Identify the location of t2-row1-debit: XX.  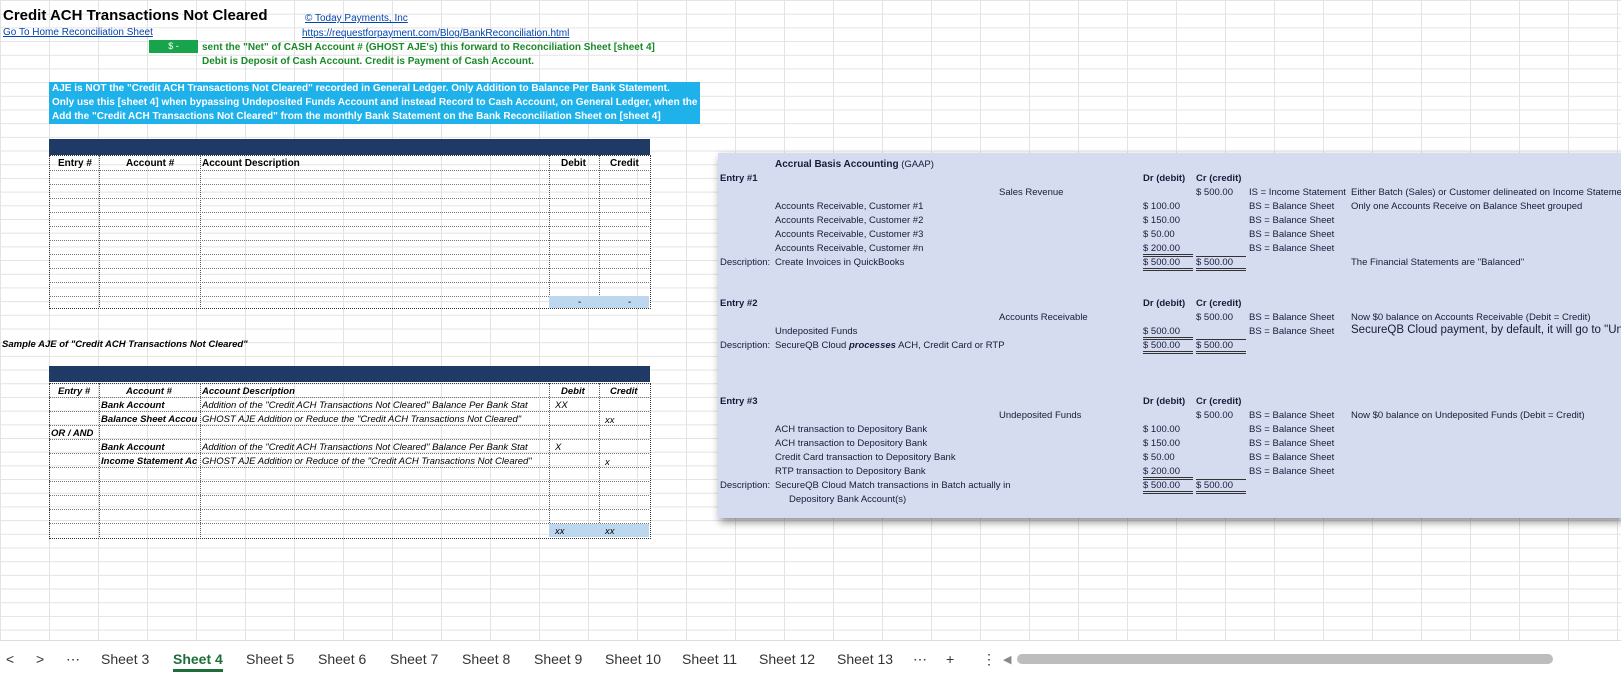
(561, 405).